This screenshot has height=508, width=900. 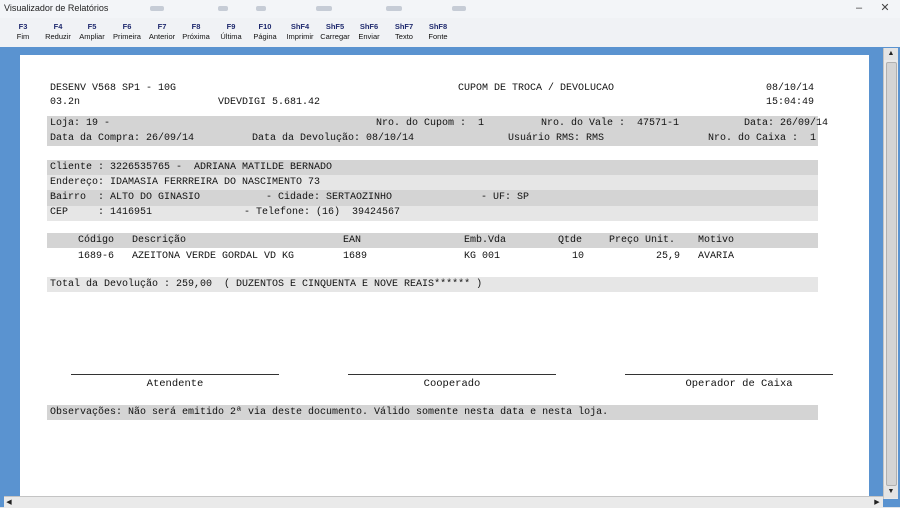 I want to click on toolbar-key: F9, so click(x=231, y=26).